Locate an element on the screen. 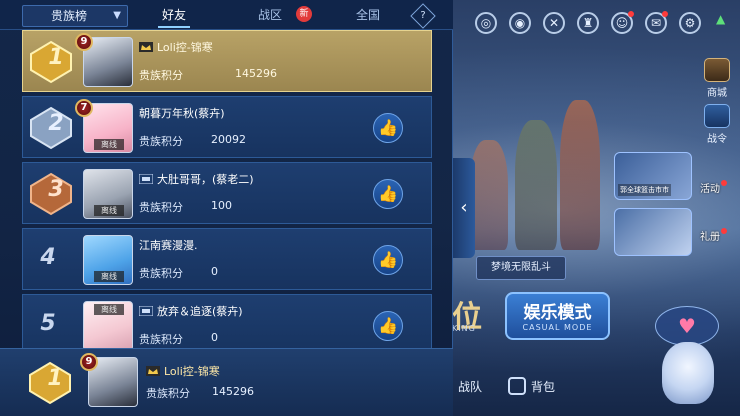 This screenshot has height=416, width=740. casual-mode-button: 娱乐模式 CASUAL MODE is located at coordinates (557, 316).